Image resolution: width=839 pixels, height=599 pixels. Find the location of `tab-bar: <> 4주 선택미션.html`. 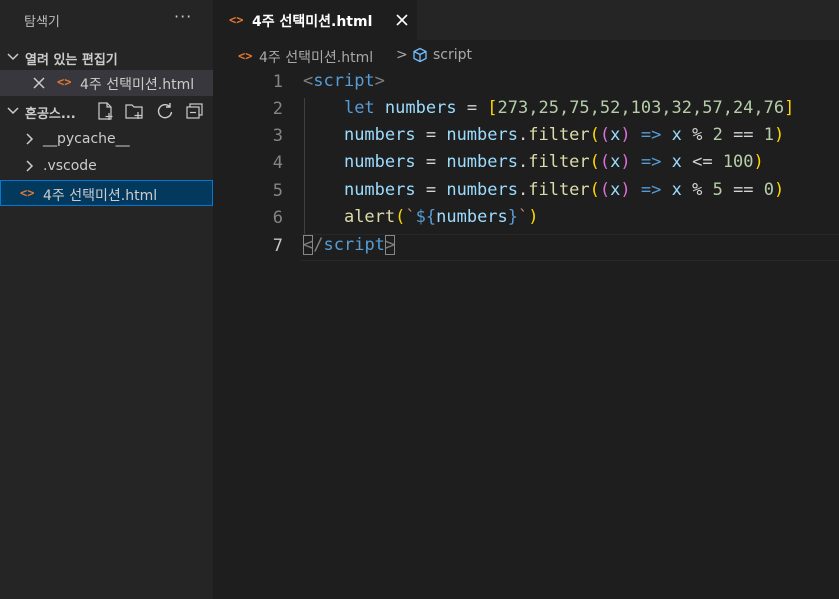

tab-bar: <> 4주 선택미션.html is located at coordinates (526, 20).